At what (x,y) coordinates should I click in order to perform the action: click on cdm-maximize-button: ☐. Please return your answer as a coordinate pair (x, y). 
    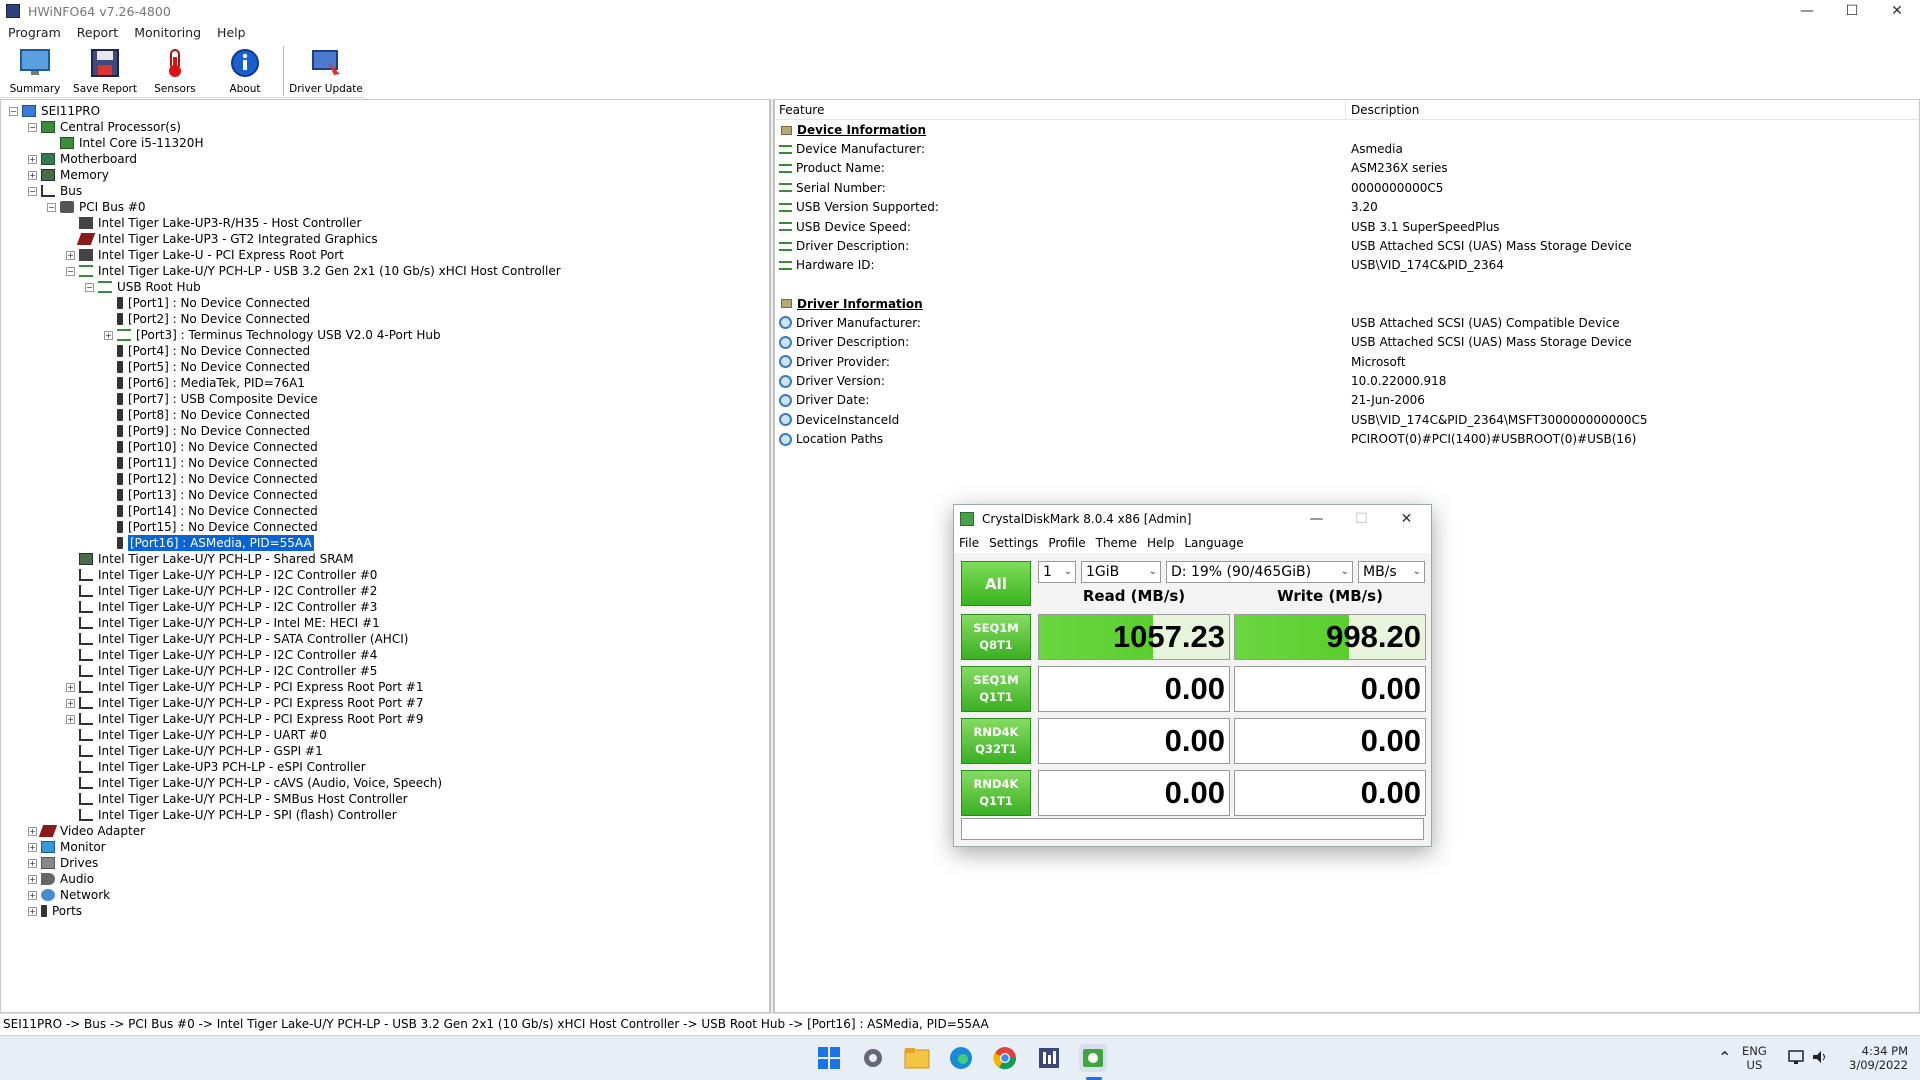
    Looking at the image, I should click on (1361, 519).